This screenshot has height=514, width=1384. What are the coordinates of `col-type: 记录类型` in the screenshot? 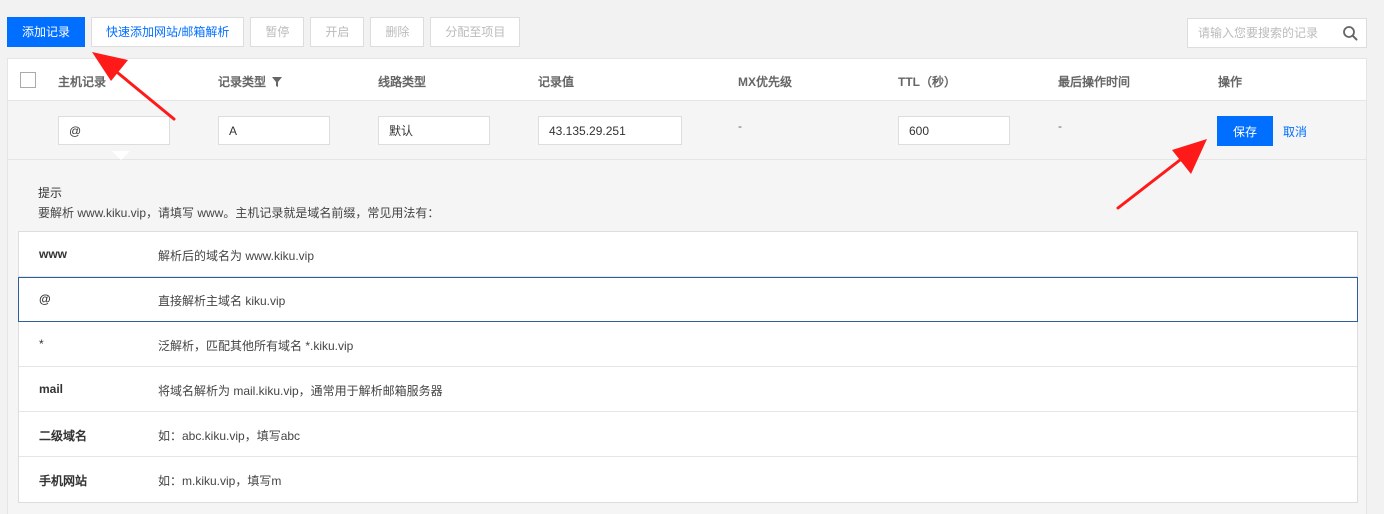 It's located at (250, 81).